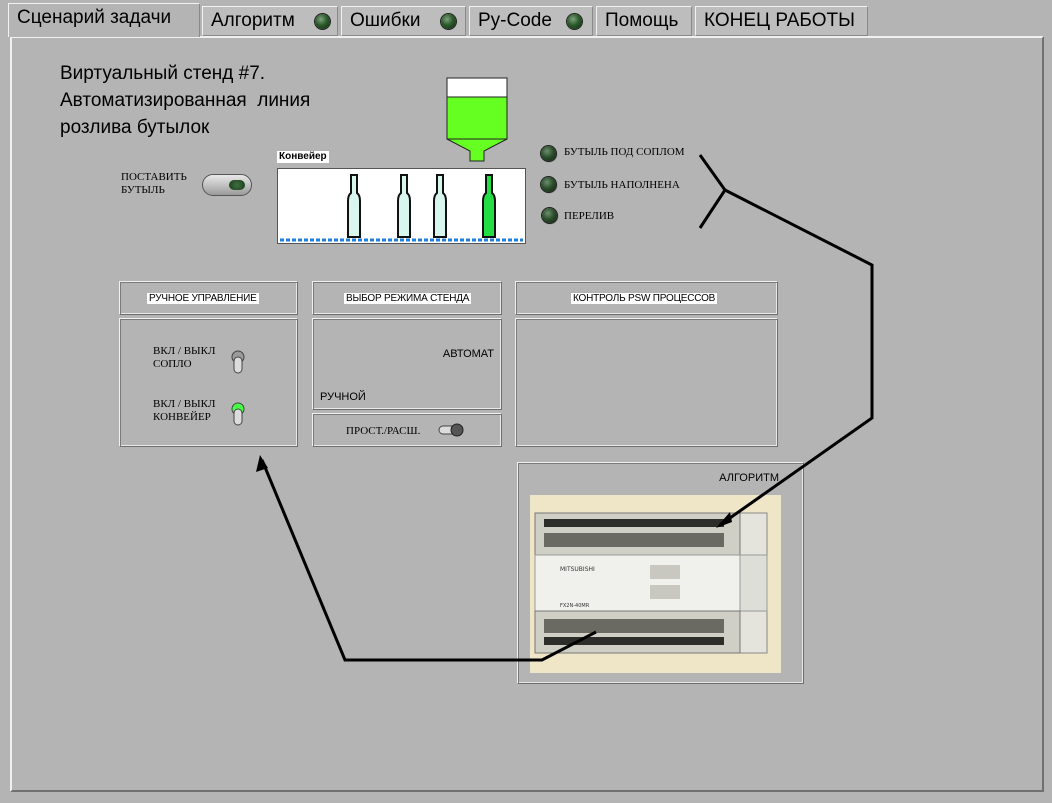 Image resolution: width=1052 pixels, height=803 pixels. I want to click on tab-algorithm: Алгоритм, so click(270, 21).